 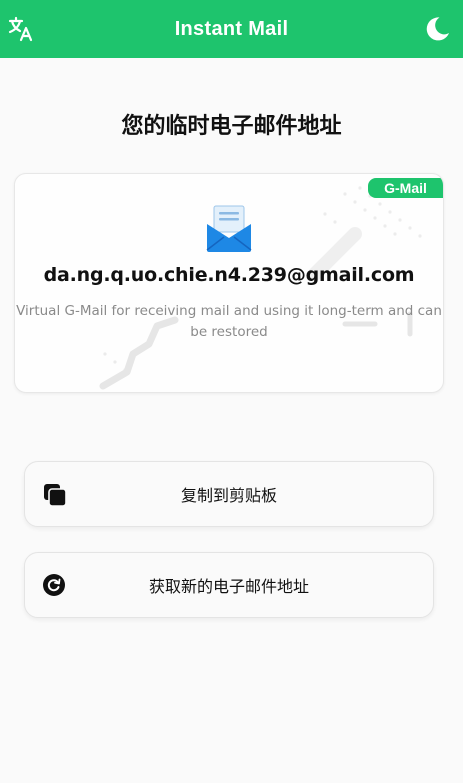 What do you see at coordinates (229, 228) in the screenshot?
I see `mail-envelope-icon` at bounding box center [229, 228].